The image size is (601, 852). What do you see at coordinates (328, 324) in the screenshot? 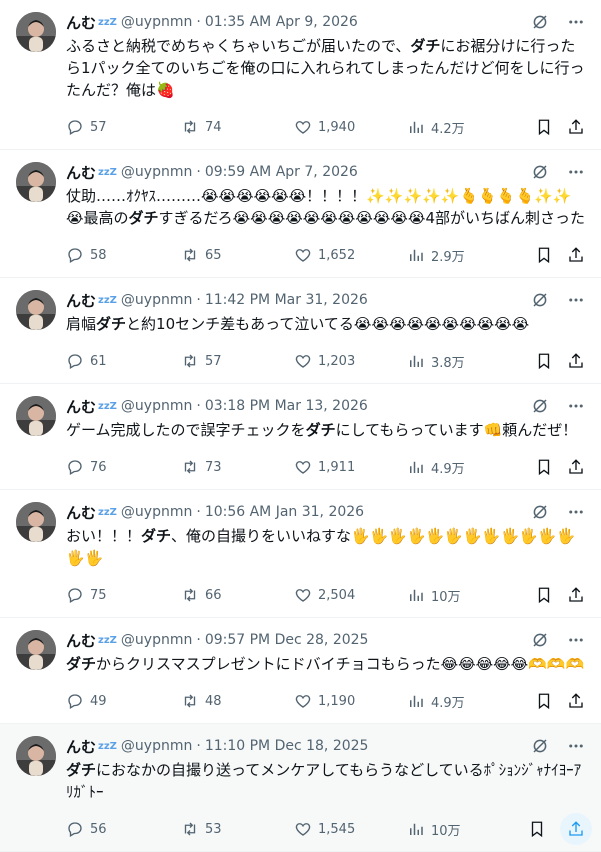
I see `text-segment: と約10センチ差もあって泣いてる😭😭😭😭😭😭😭😭😭😭` at bounding box center [328, 324].